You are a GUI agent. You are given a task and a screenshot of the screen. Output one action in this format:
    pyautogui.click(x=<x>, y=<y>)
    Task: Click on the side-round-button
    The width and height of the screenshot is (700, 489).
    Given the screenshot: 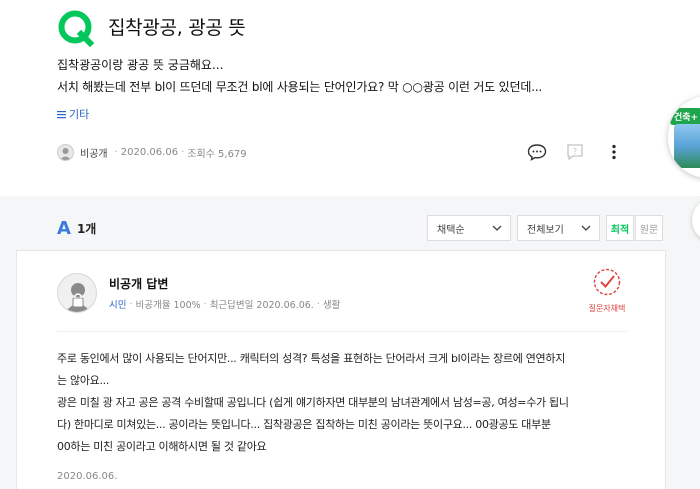 What is the action you would take?
    pyautogui.click(x=696, y=220)
    